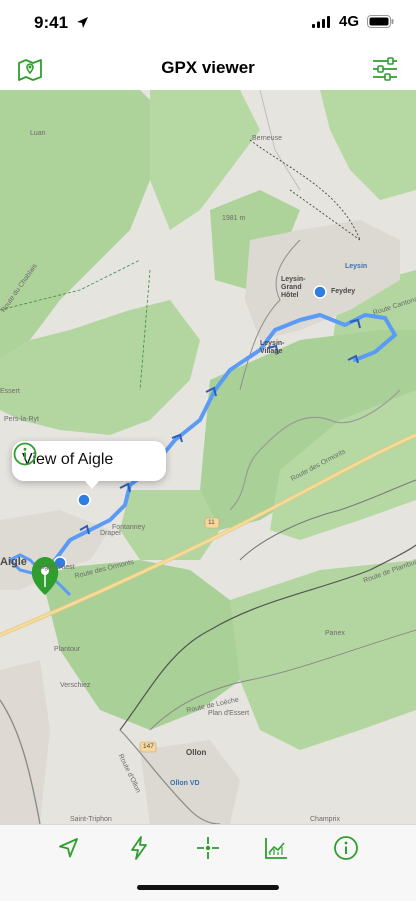  I want to click on map-label: Luan, so click(38, 133).